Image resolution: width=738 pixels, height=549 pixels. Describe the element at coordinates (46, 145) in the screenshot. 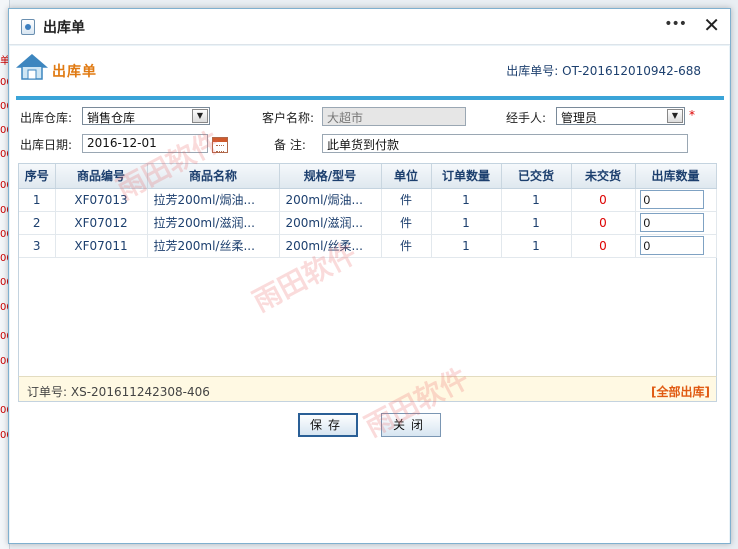

I see `date-label: 出库日期:` at that location.